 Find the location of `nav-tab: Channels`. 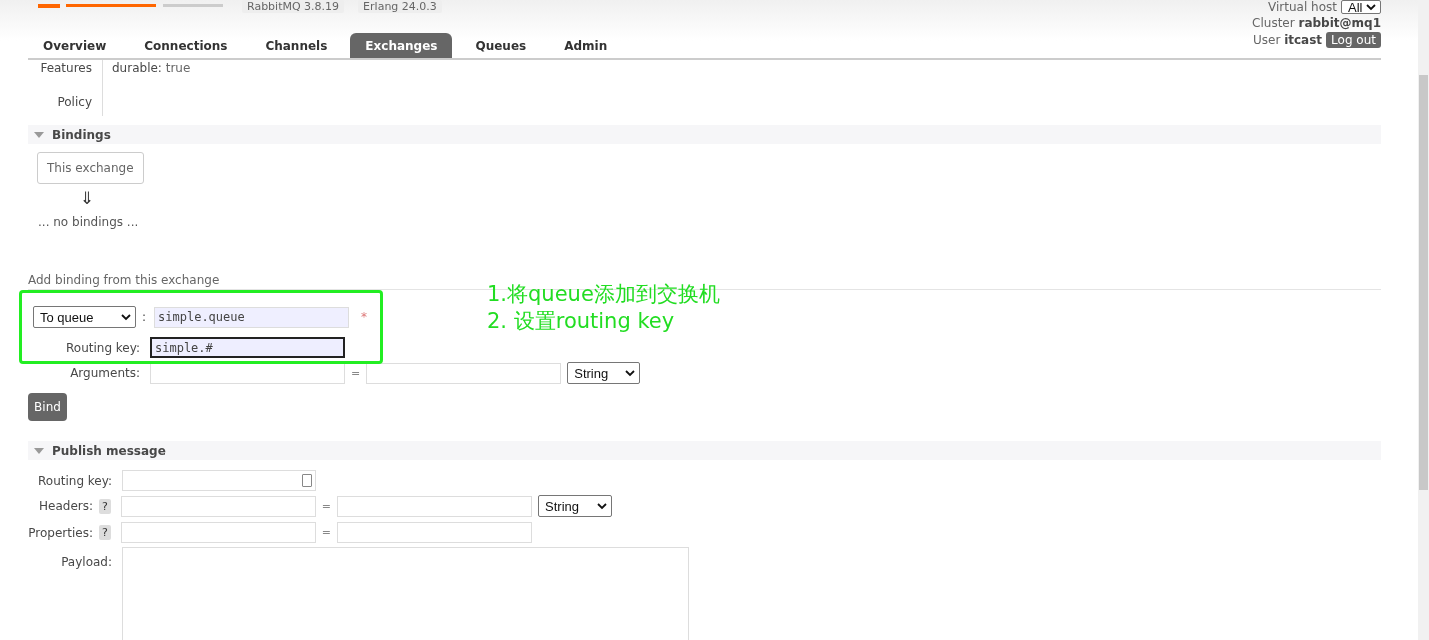

nav-tab: Channels is located at coordinates (296, 45).